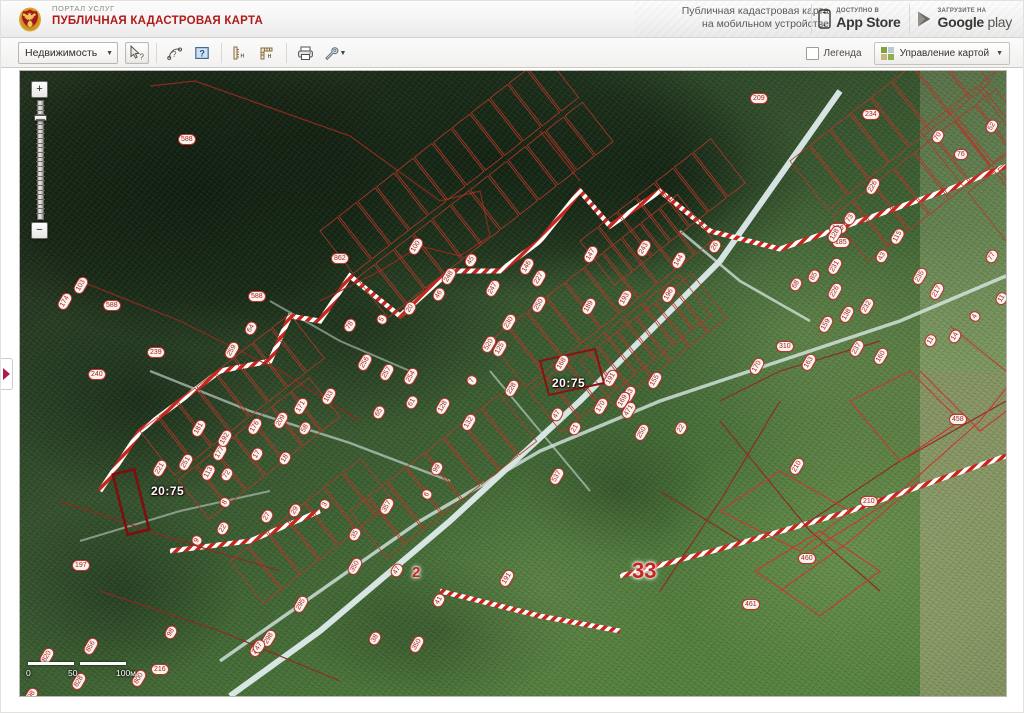  Describe the element at coordinates (335, 53) in the screenshot. I see `tools-menu-button: ▼` at that location.